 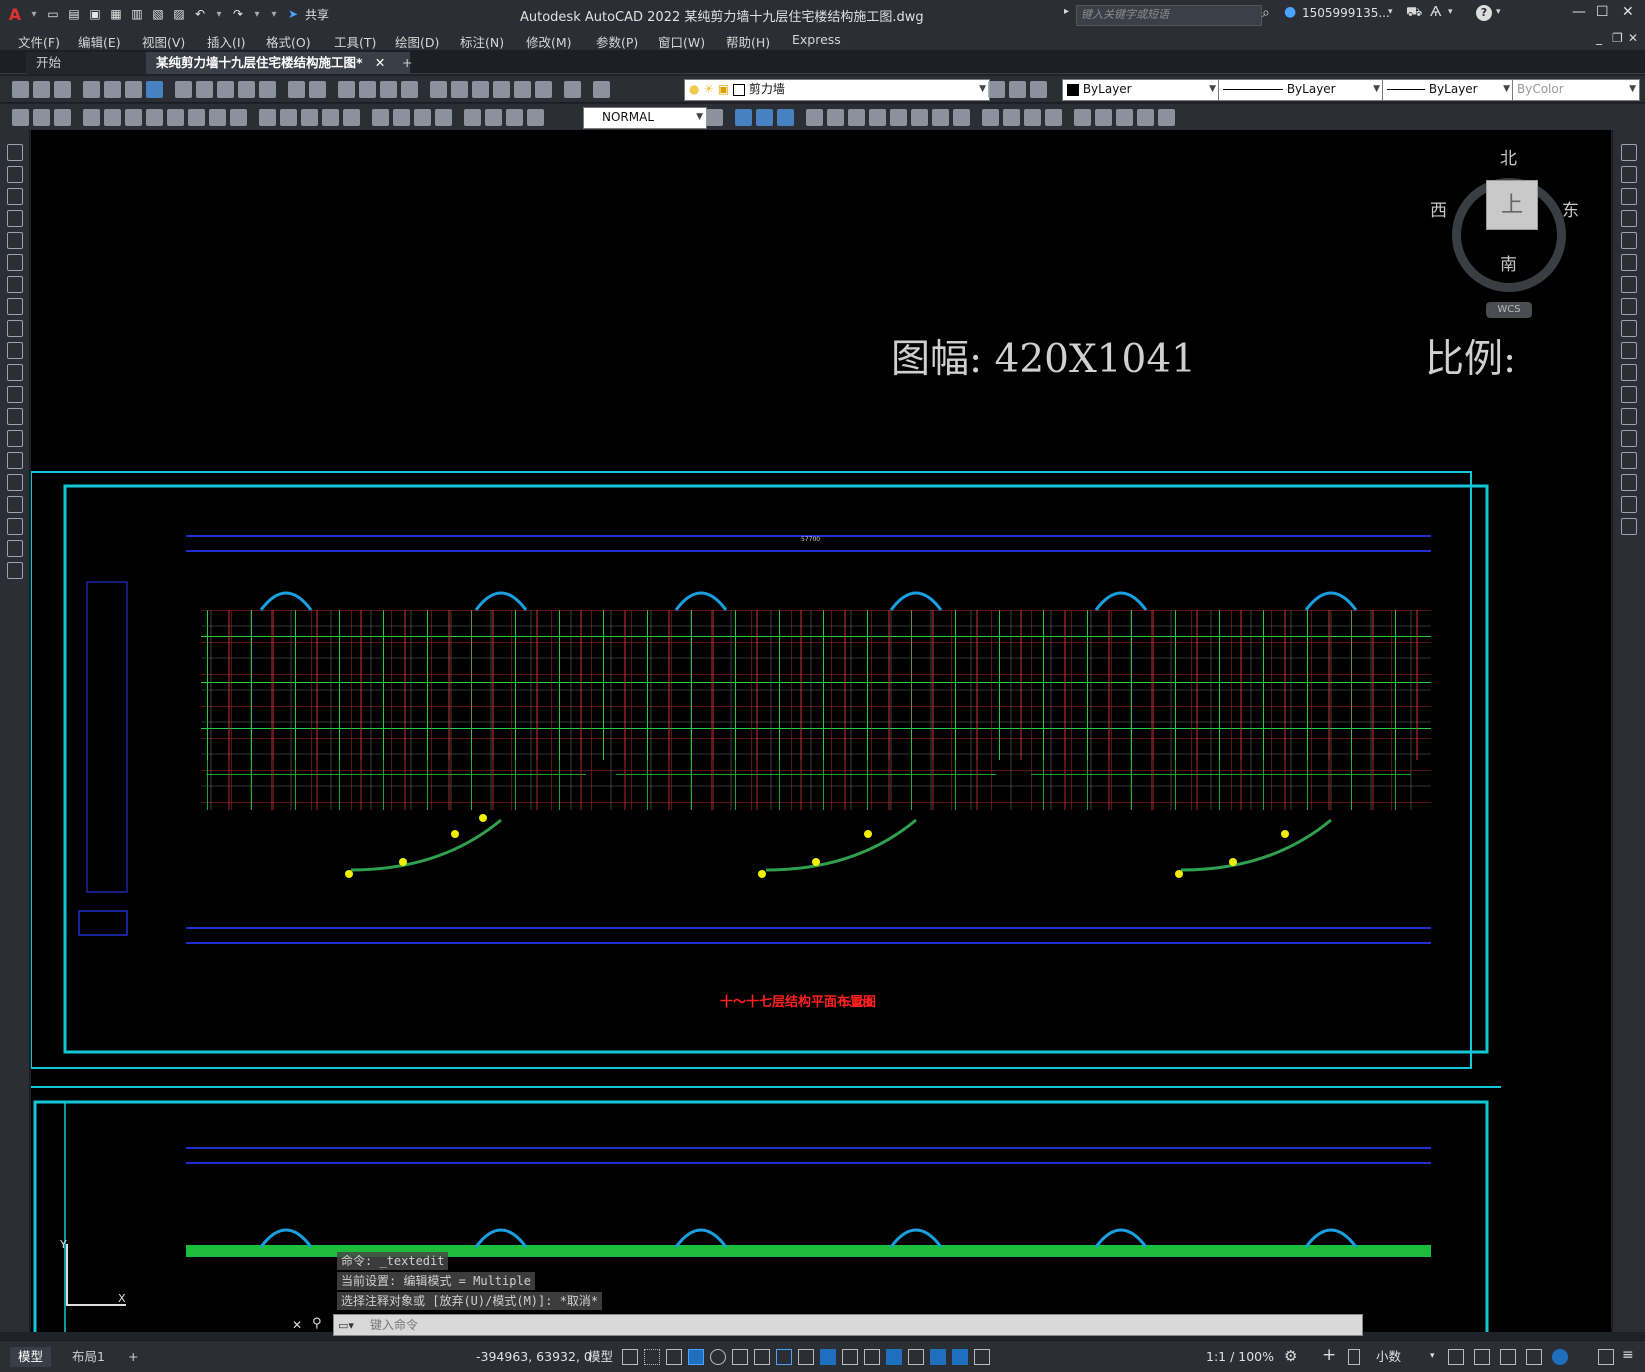 I want to click on chevron-right-icon: ▸, so click(x=1066, y=11).